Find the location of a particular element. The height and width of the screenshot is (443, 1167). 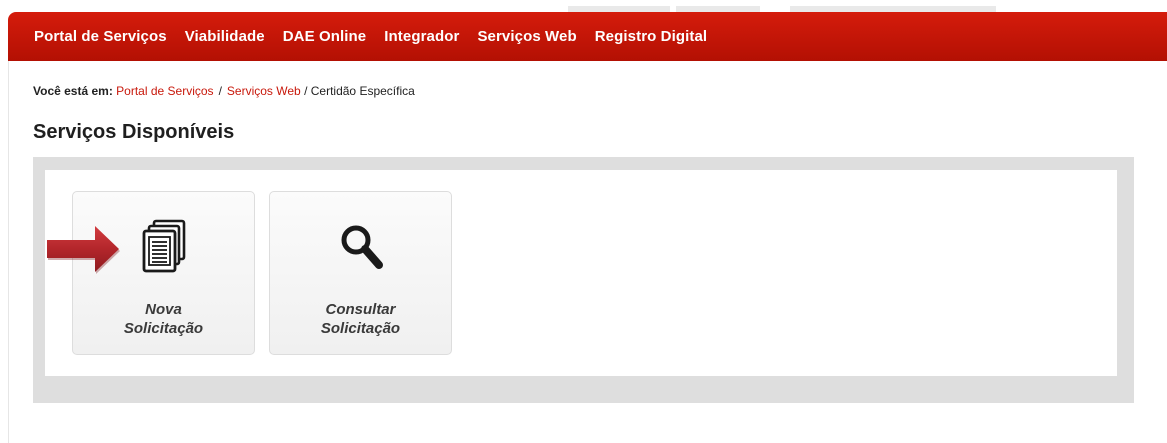

left-divider is located at coordinates (8, 252).